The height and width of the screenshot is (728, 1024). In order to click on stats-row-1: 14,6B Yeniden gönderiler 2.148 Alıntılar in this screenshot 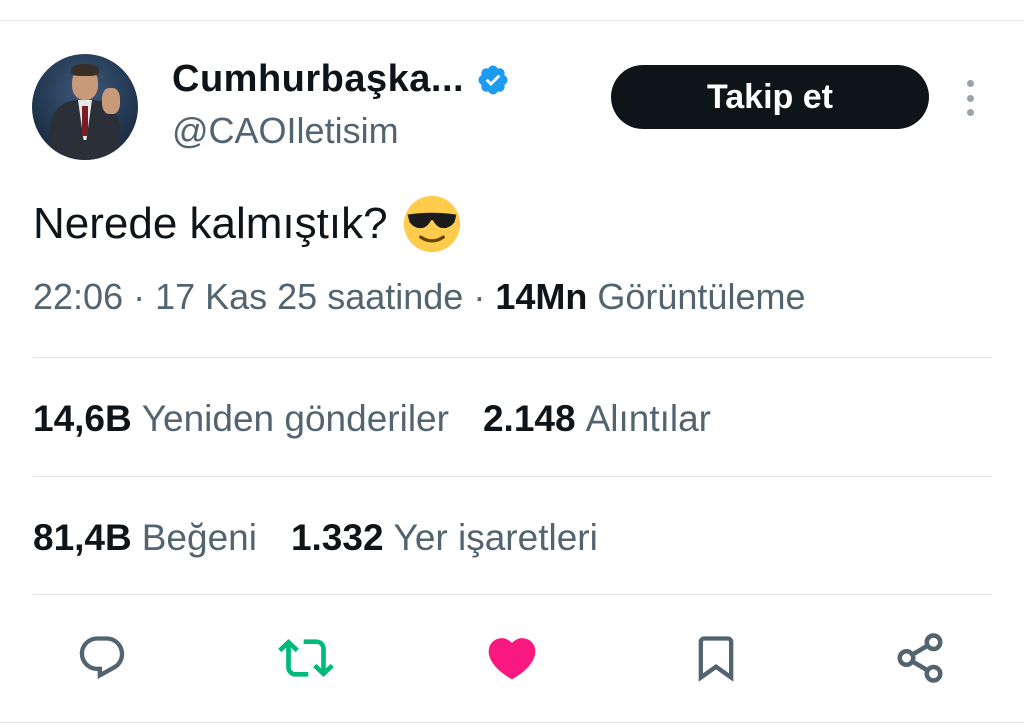, I will do `click(389, 419)`.